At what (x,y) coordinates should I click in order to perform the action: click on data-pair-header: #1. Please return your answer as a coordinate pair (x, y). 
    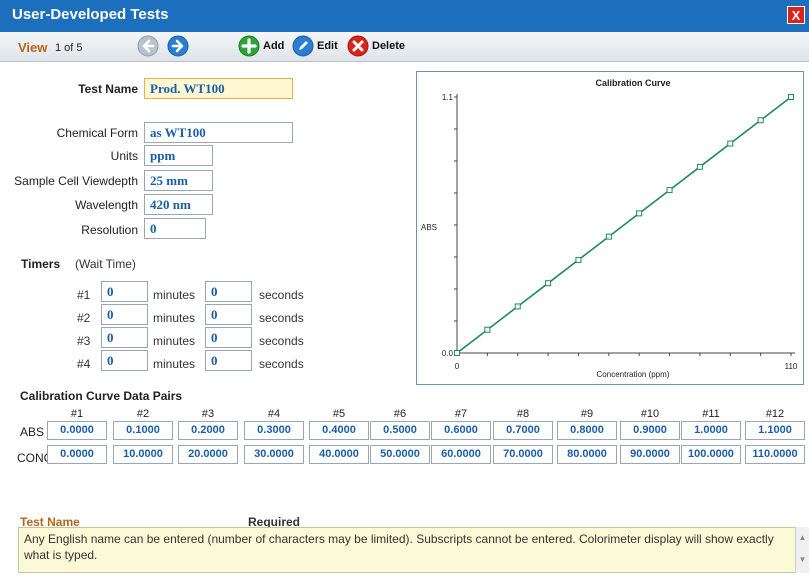
    Looking at the image, I should click on (77, 414).